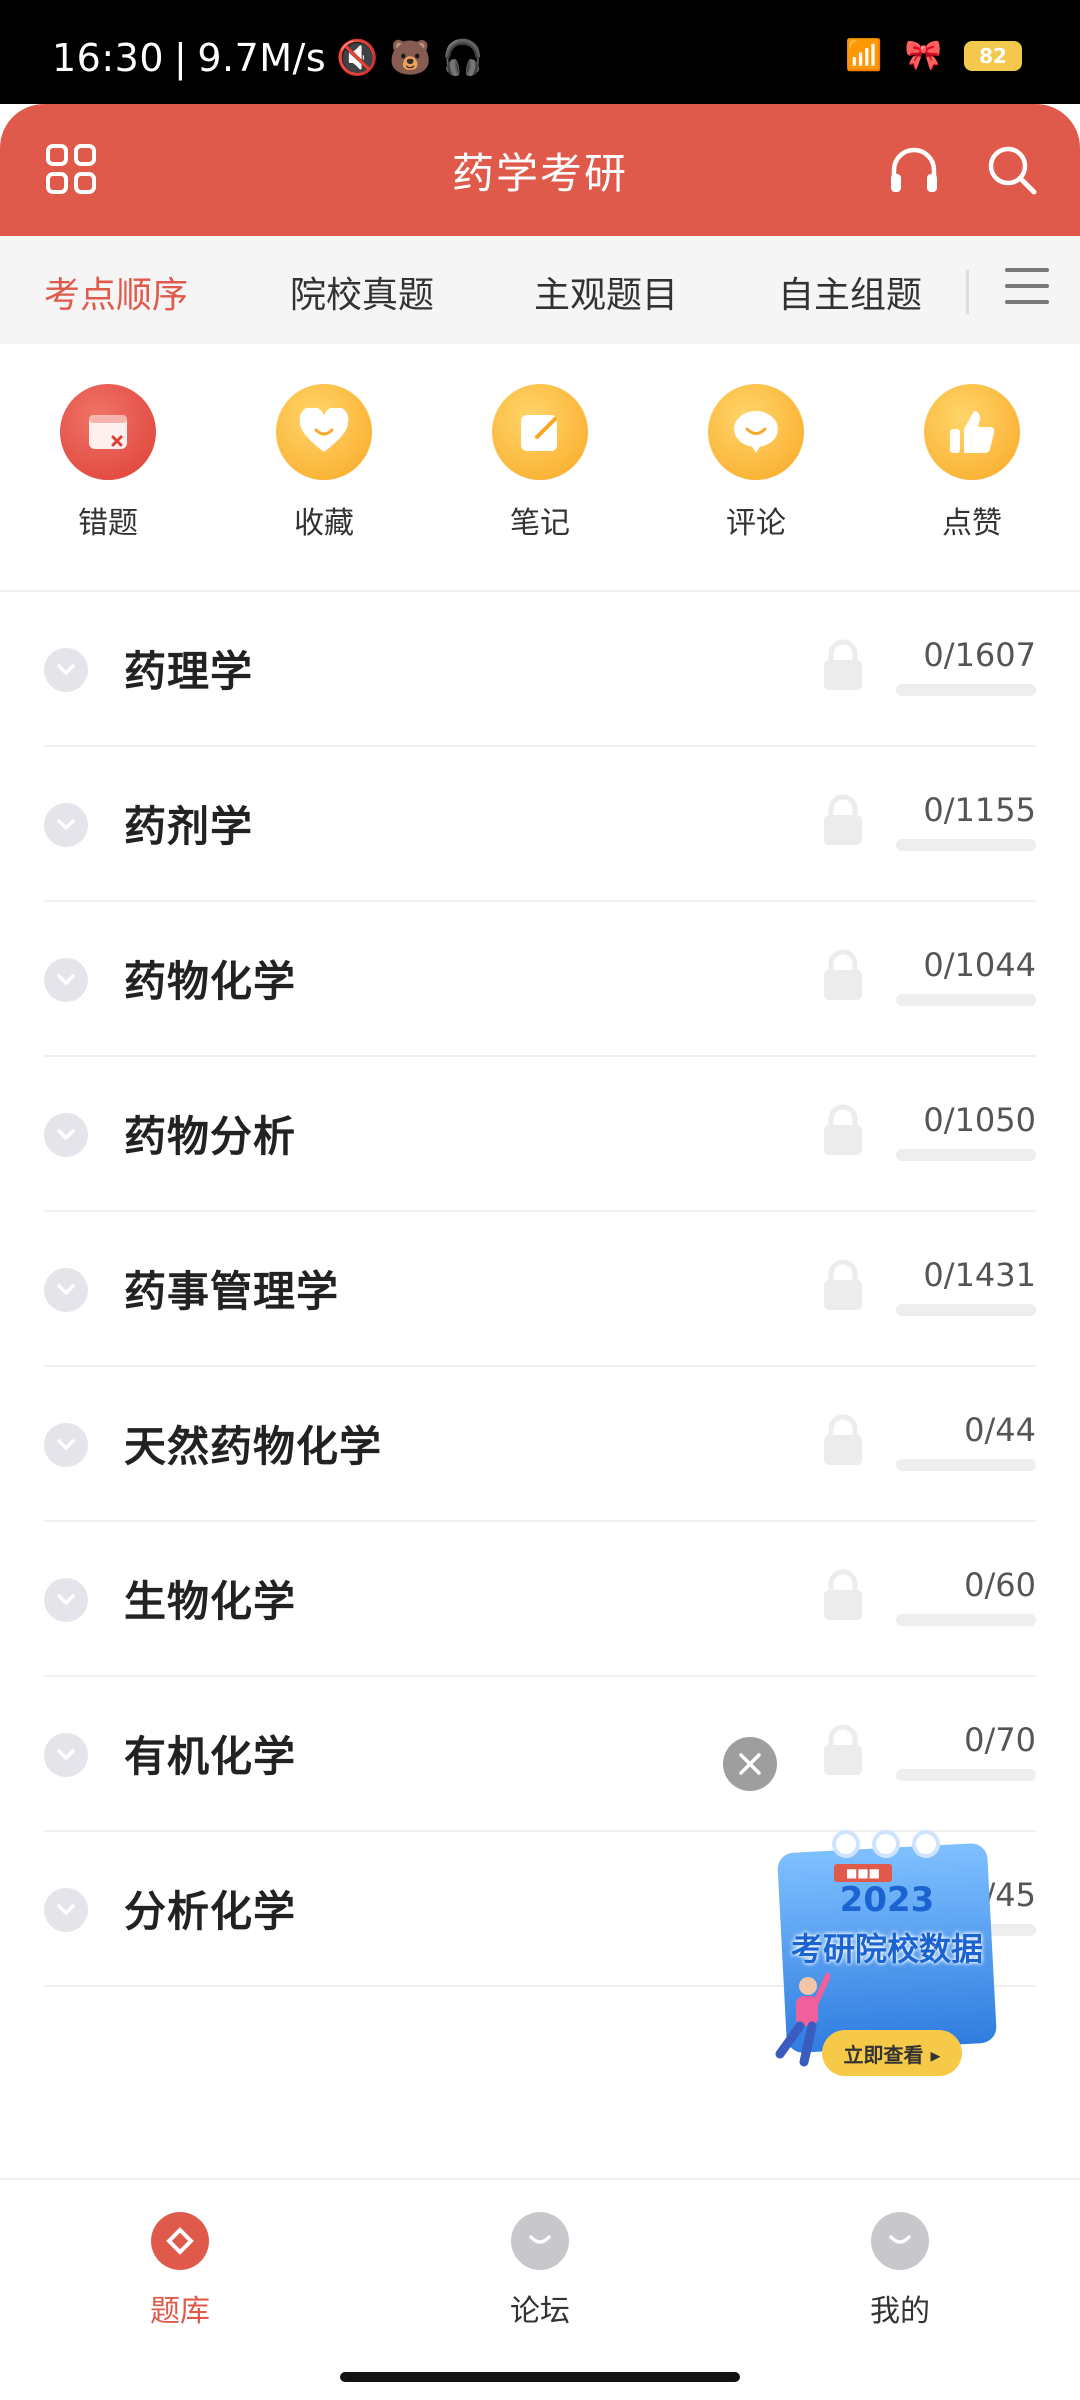  I want to click on status-right: 📶 🎀 82, so click(933, 55).